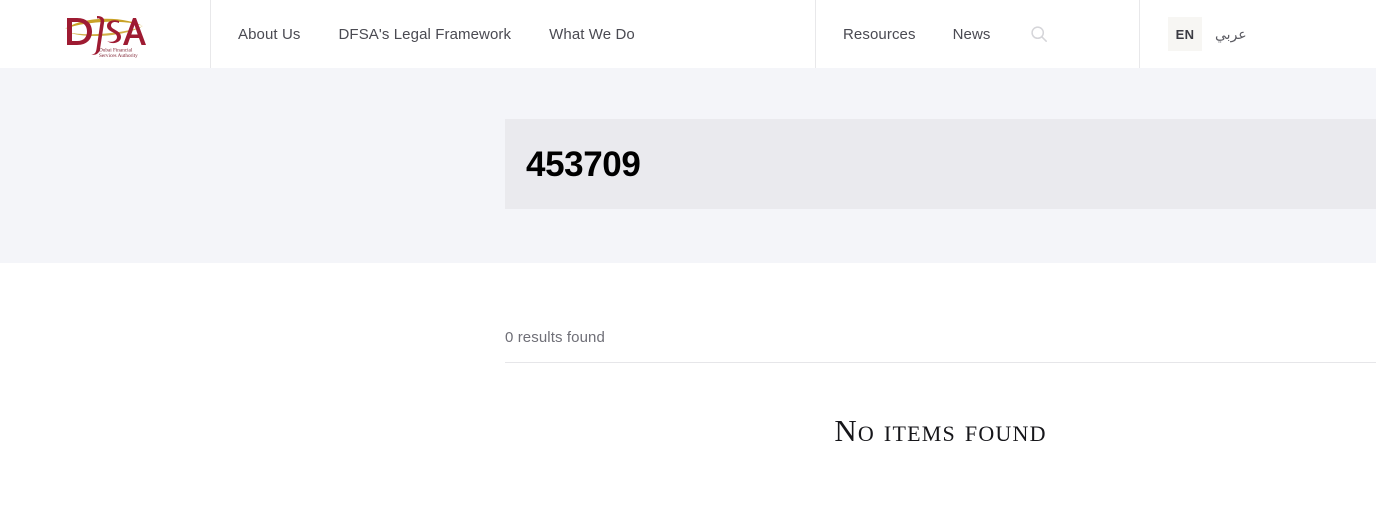  What do you see at coordinates (583, 164) in the screenshot?
I see `page-title: 453709` at bounding box center [583, 164].